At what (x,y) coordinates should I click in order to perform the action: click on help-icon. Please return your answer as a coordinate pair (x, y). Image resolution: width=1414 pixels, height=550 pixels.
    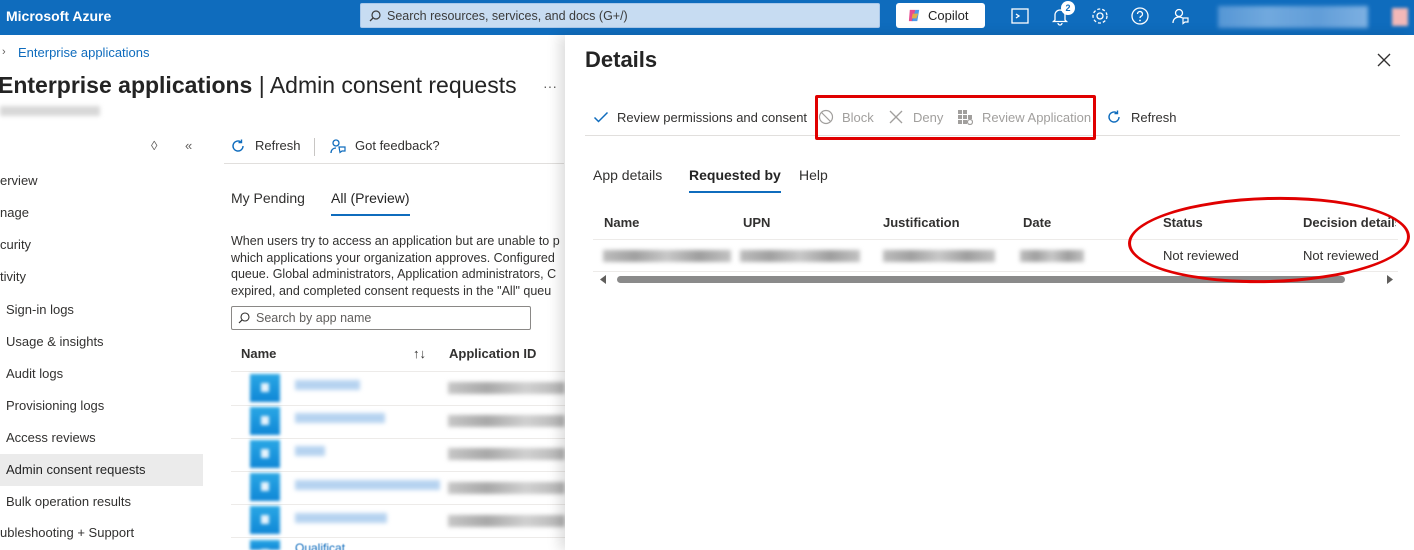
    Looking at the image, I should click on (1140, 16).